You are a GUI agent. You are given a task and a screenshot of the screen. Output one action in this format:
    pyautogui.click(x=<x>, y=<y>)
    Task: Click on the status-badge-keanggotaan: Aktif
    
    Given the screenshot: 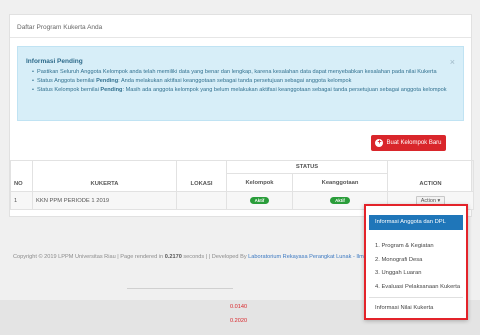 What is the action you would take?
    pyautogui.click(x=340, y=200)
    